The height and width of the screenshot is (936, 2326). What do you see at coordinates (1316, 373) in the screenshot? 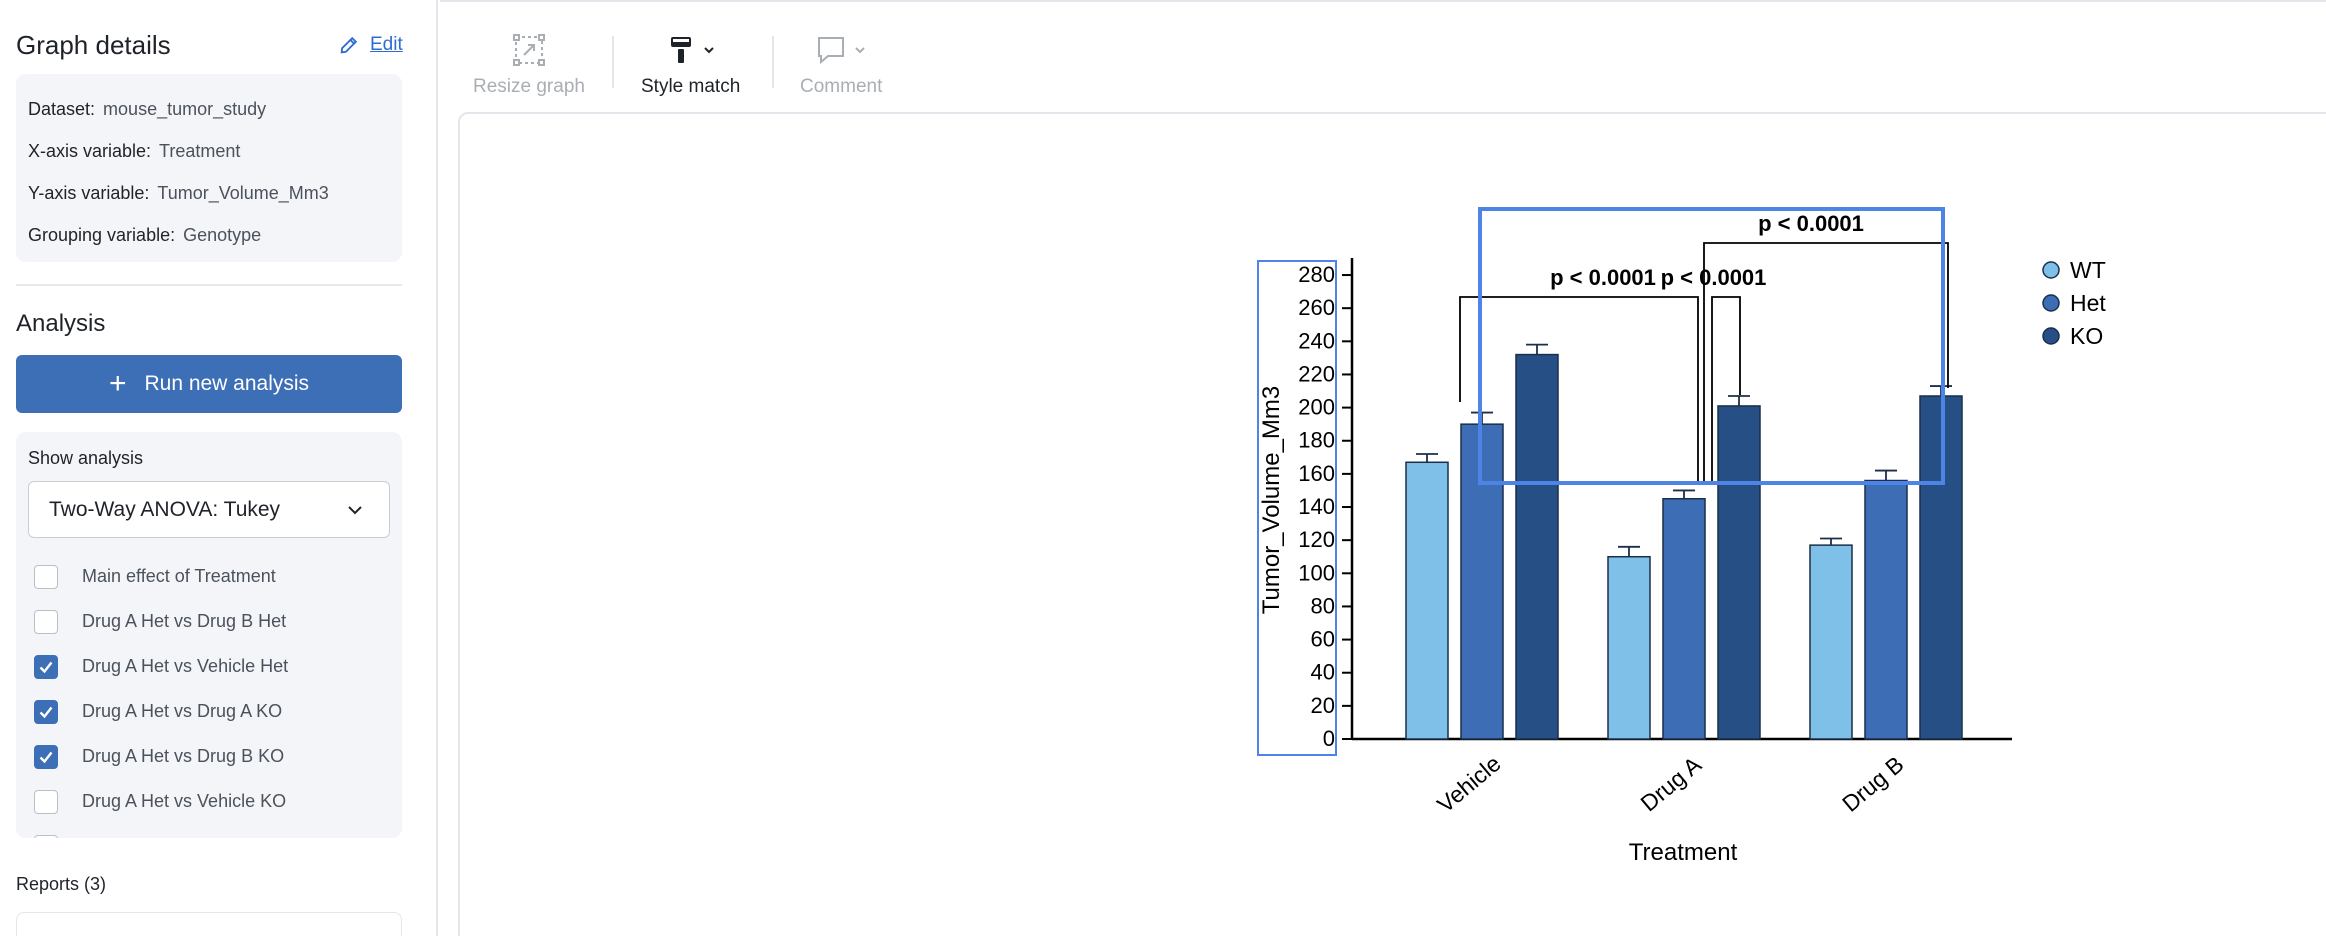
I see `y-tick-label: 220` at bounding box center [1316, 373].